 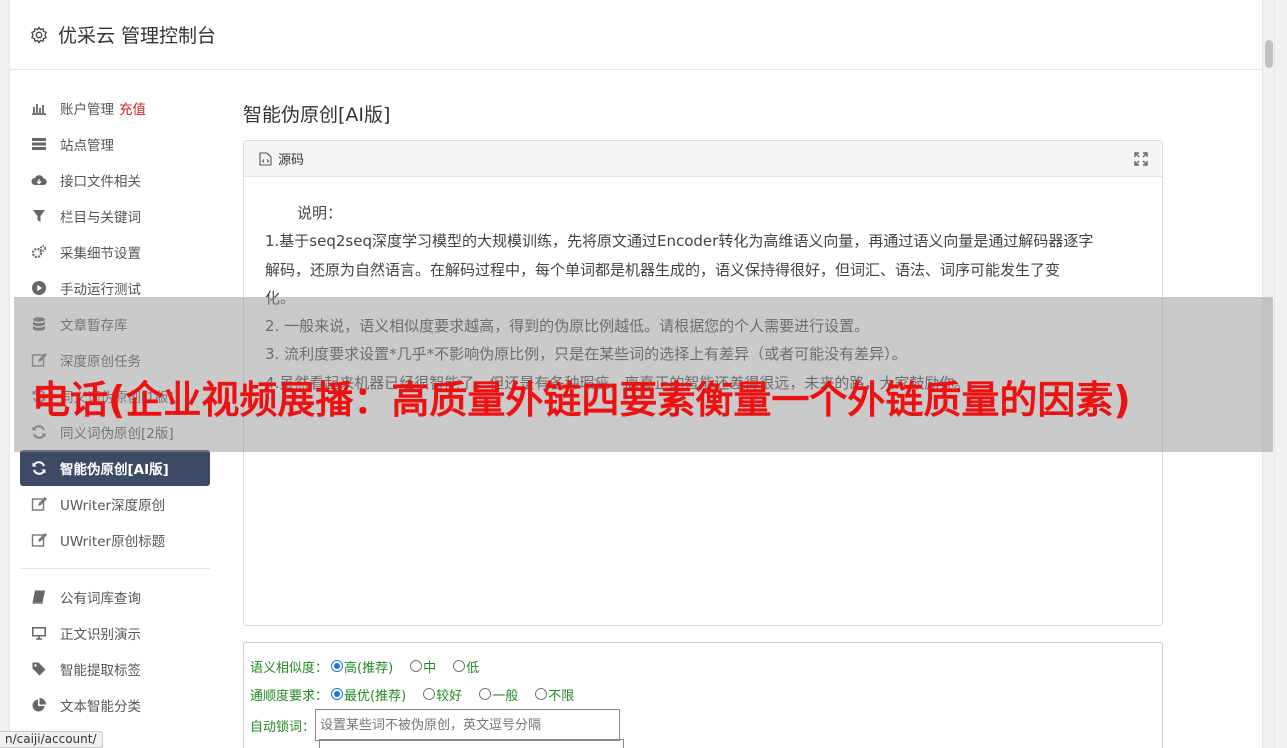 What do you see at coordinates (706, 694) in the screenshot?
I see `fluency-row: 通顺度要求： 最优(推荐) 较好 一般 不限` at bounding box center [706, 694].